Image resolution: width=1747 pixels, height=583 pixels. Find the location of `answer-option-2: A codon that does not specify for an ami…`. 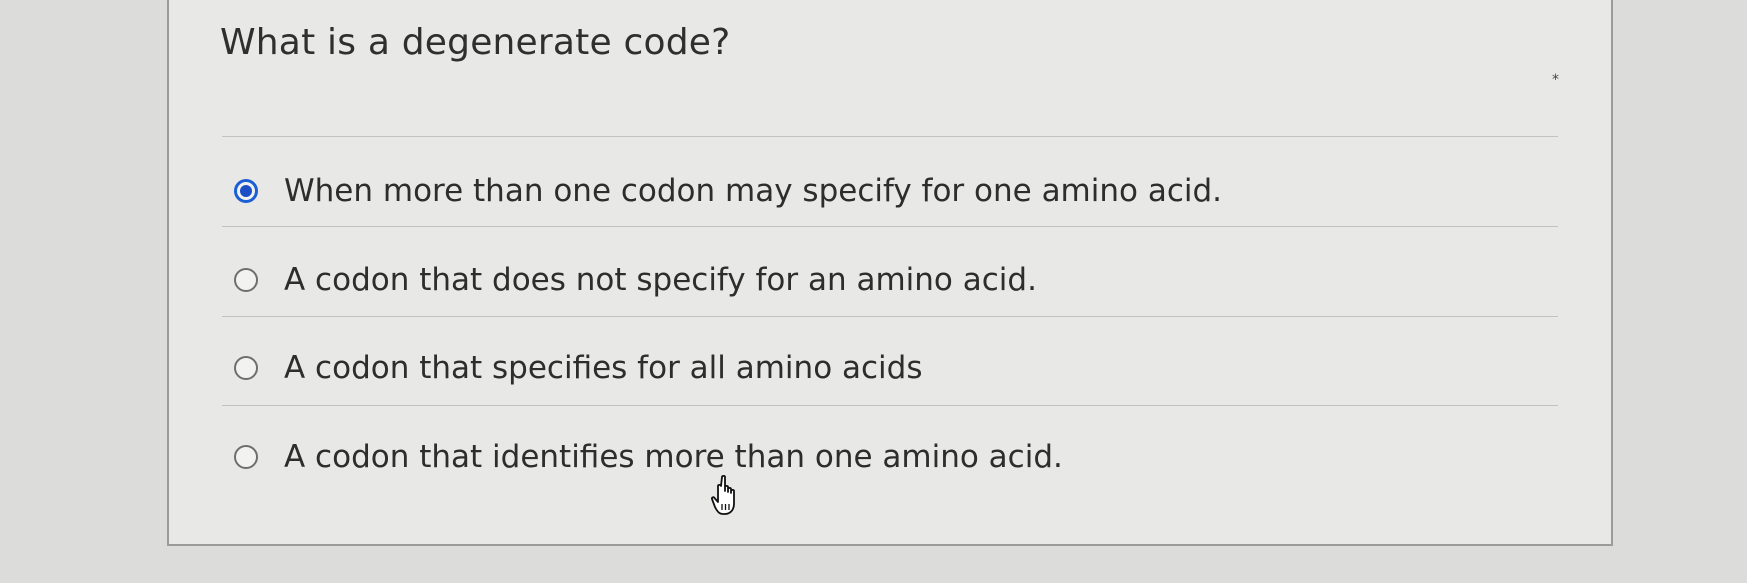

answer-option-2: A codon that does not specify for an ami… is located at coordinates (635, 280).